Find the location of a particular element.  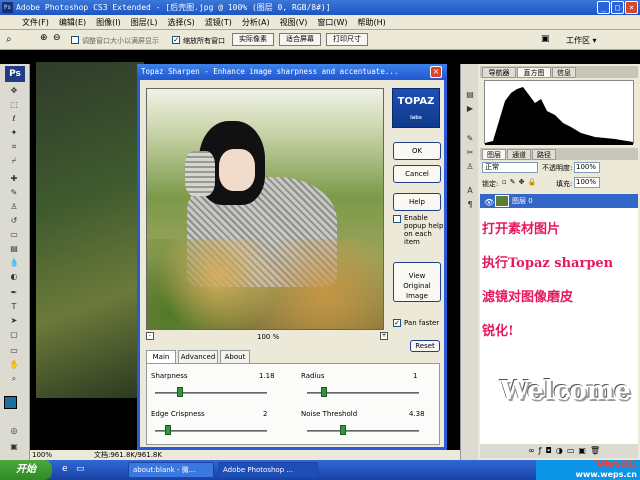

menu-window: 窗口(W) is located at coordinates (332, 22).